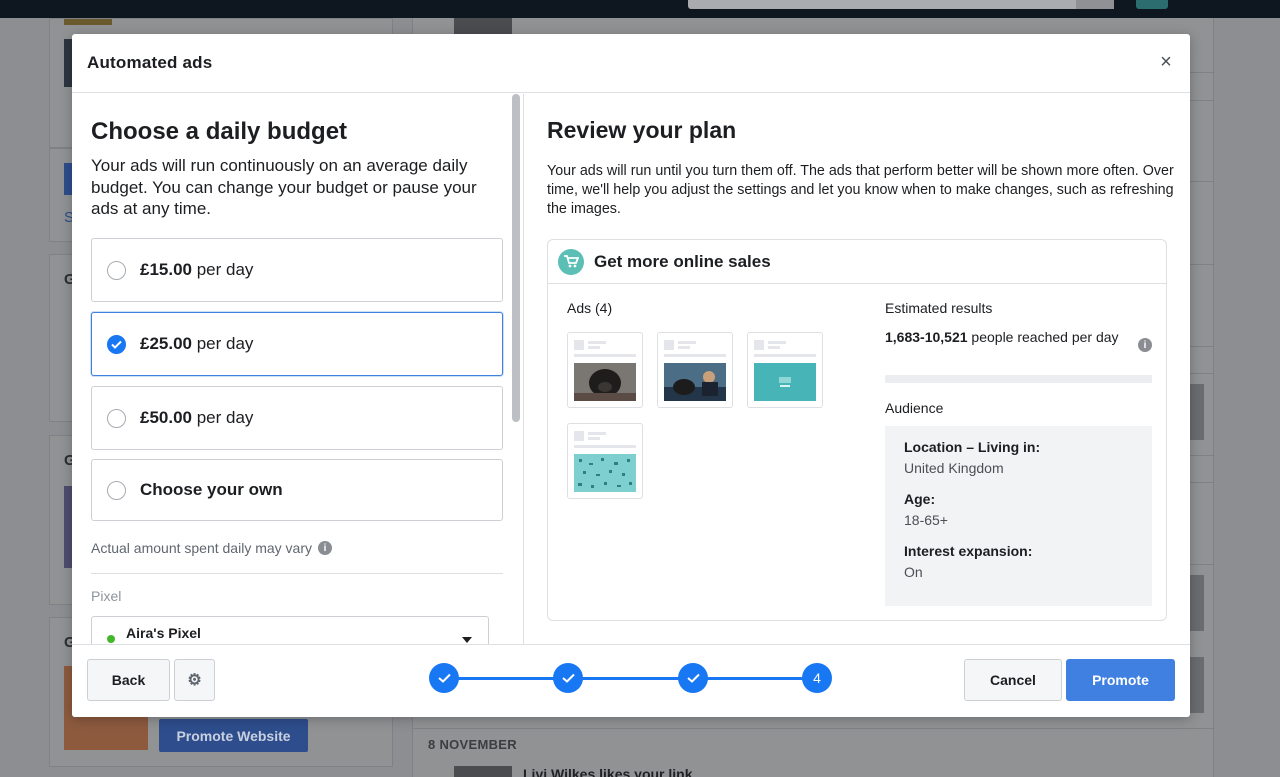 The height and width of the screenshot is (777, 1280). Describe the element at coordinates (1166, 62) in the screenshot. I see `close-icon: ×` at that location.